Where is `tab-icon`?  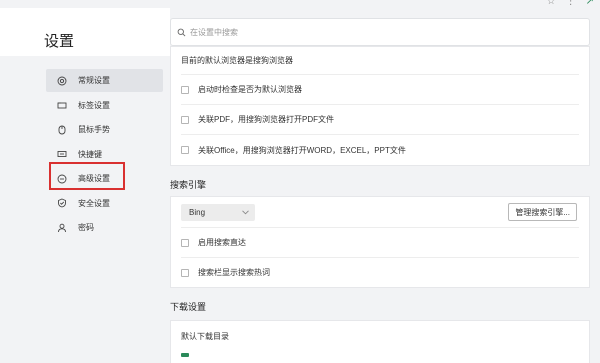
tab-icon is located at coordinates (62, 105).